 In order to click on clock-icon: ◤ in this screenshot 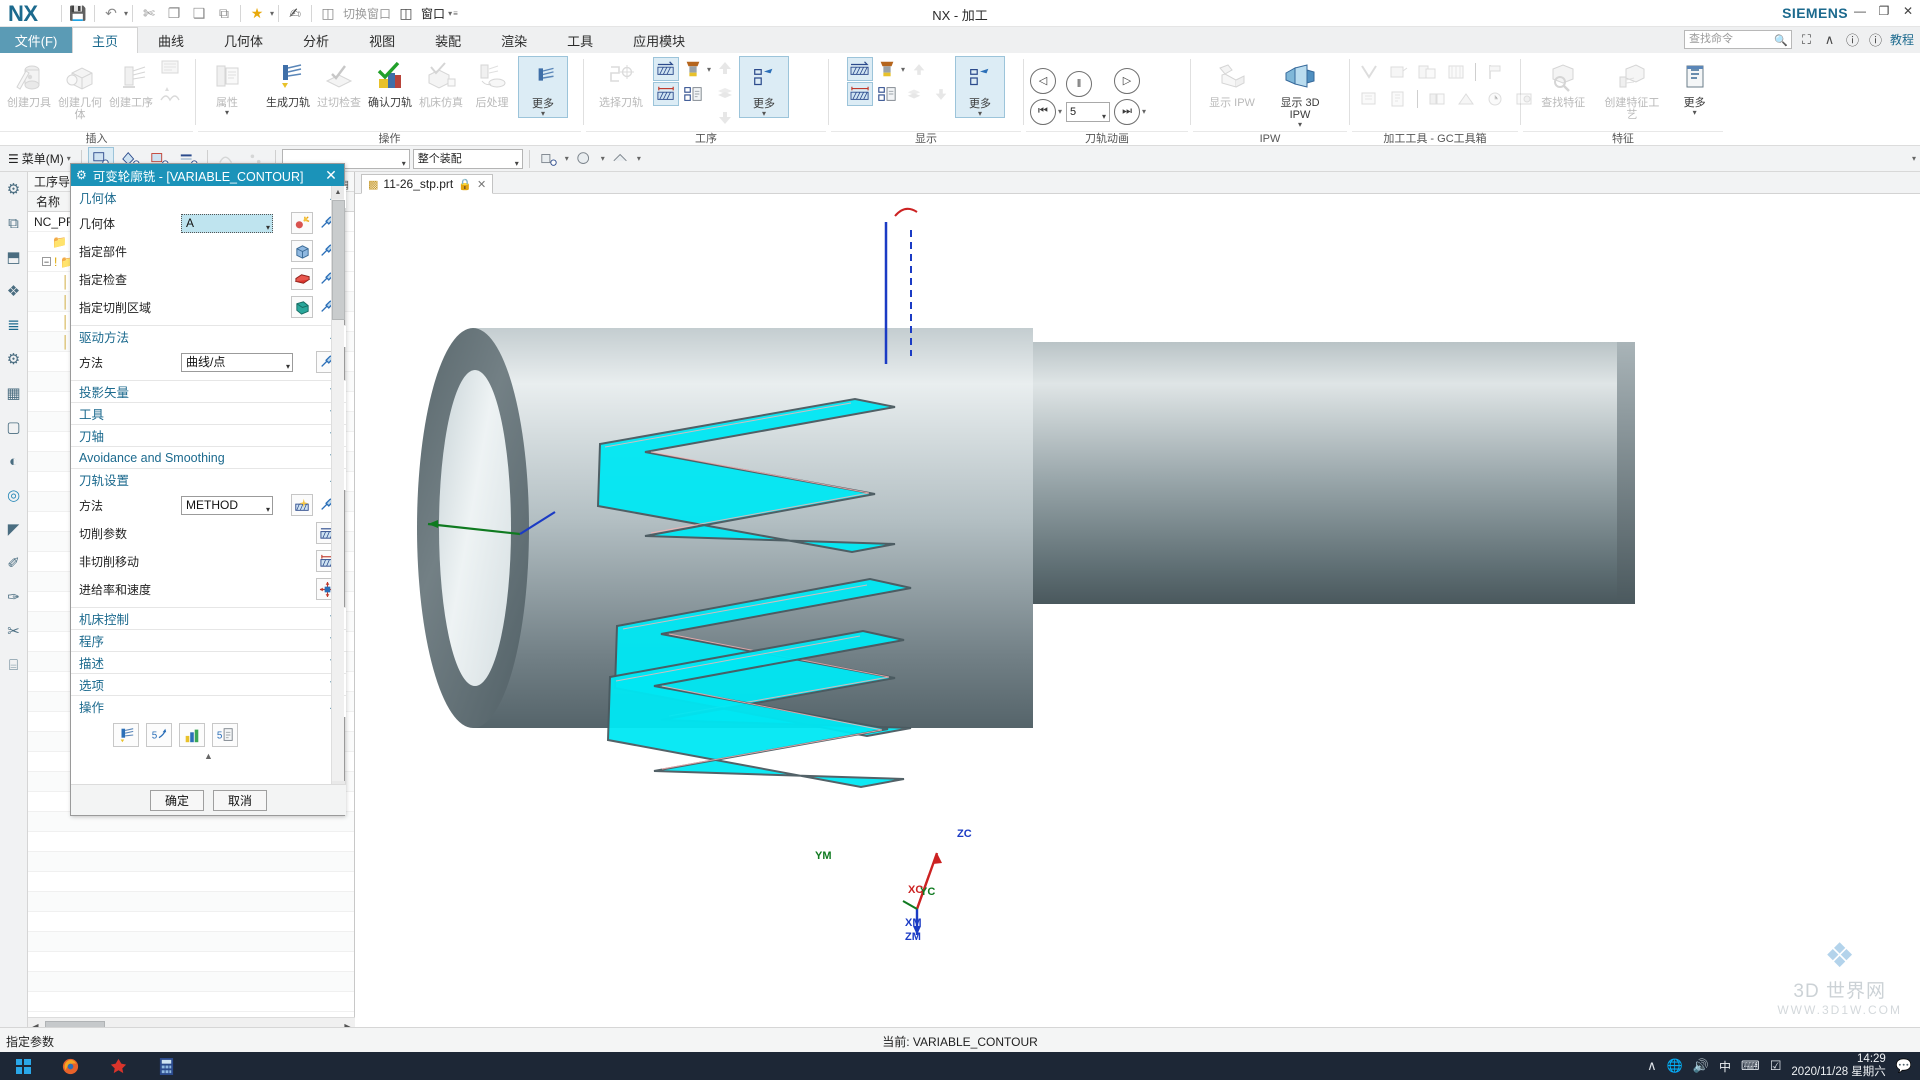, I will do `click(14, 529)`.